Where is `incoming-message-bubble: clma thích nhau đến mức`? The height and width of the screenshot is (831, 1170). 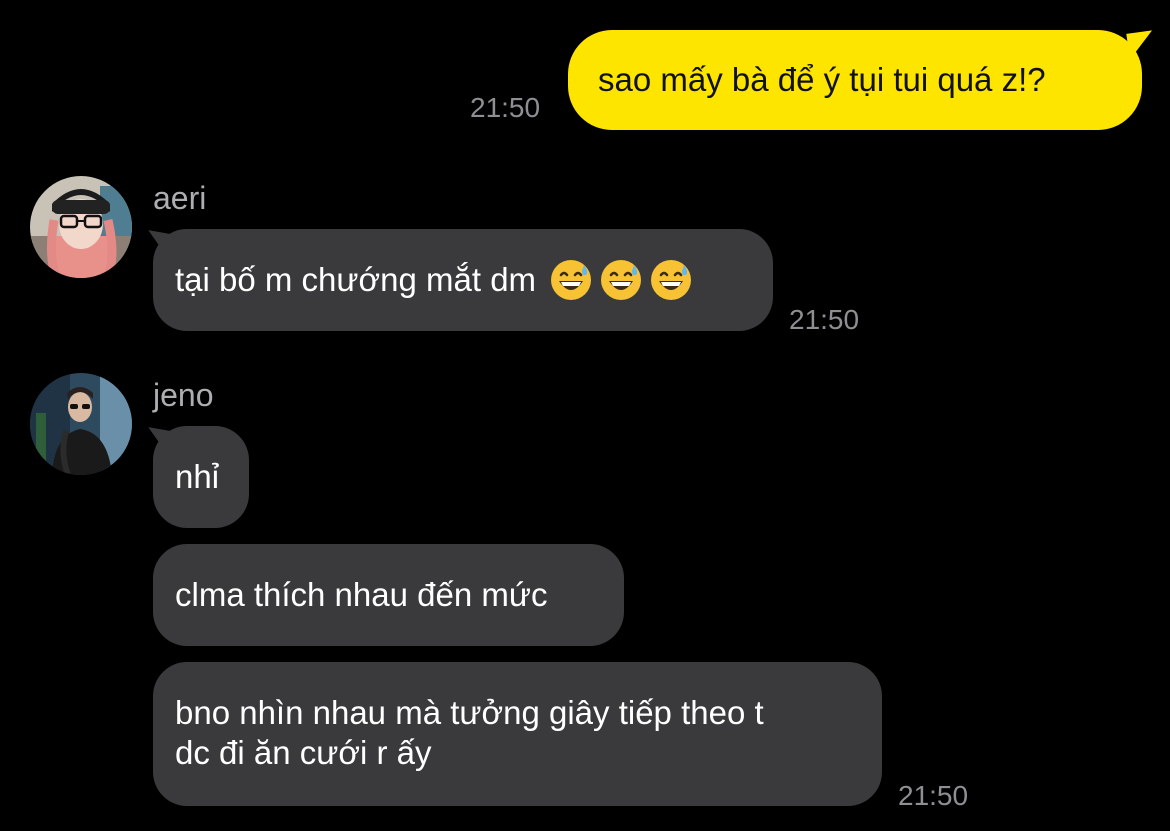
incoming-message-bubble: clma thích nhau đến mức is located at coordinates (388, 595).